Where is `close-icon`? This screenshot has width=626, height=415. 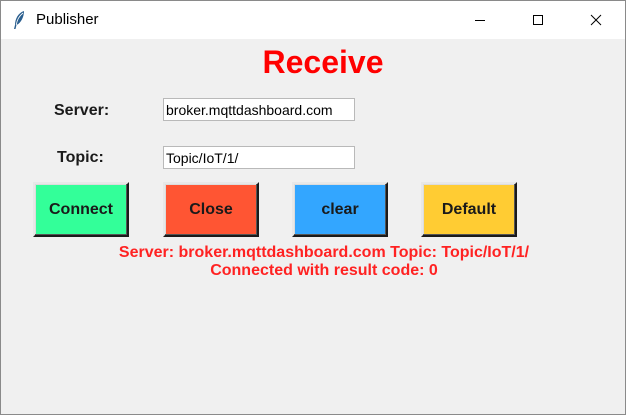 close-icon is located at coordinates (596, 20).